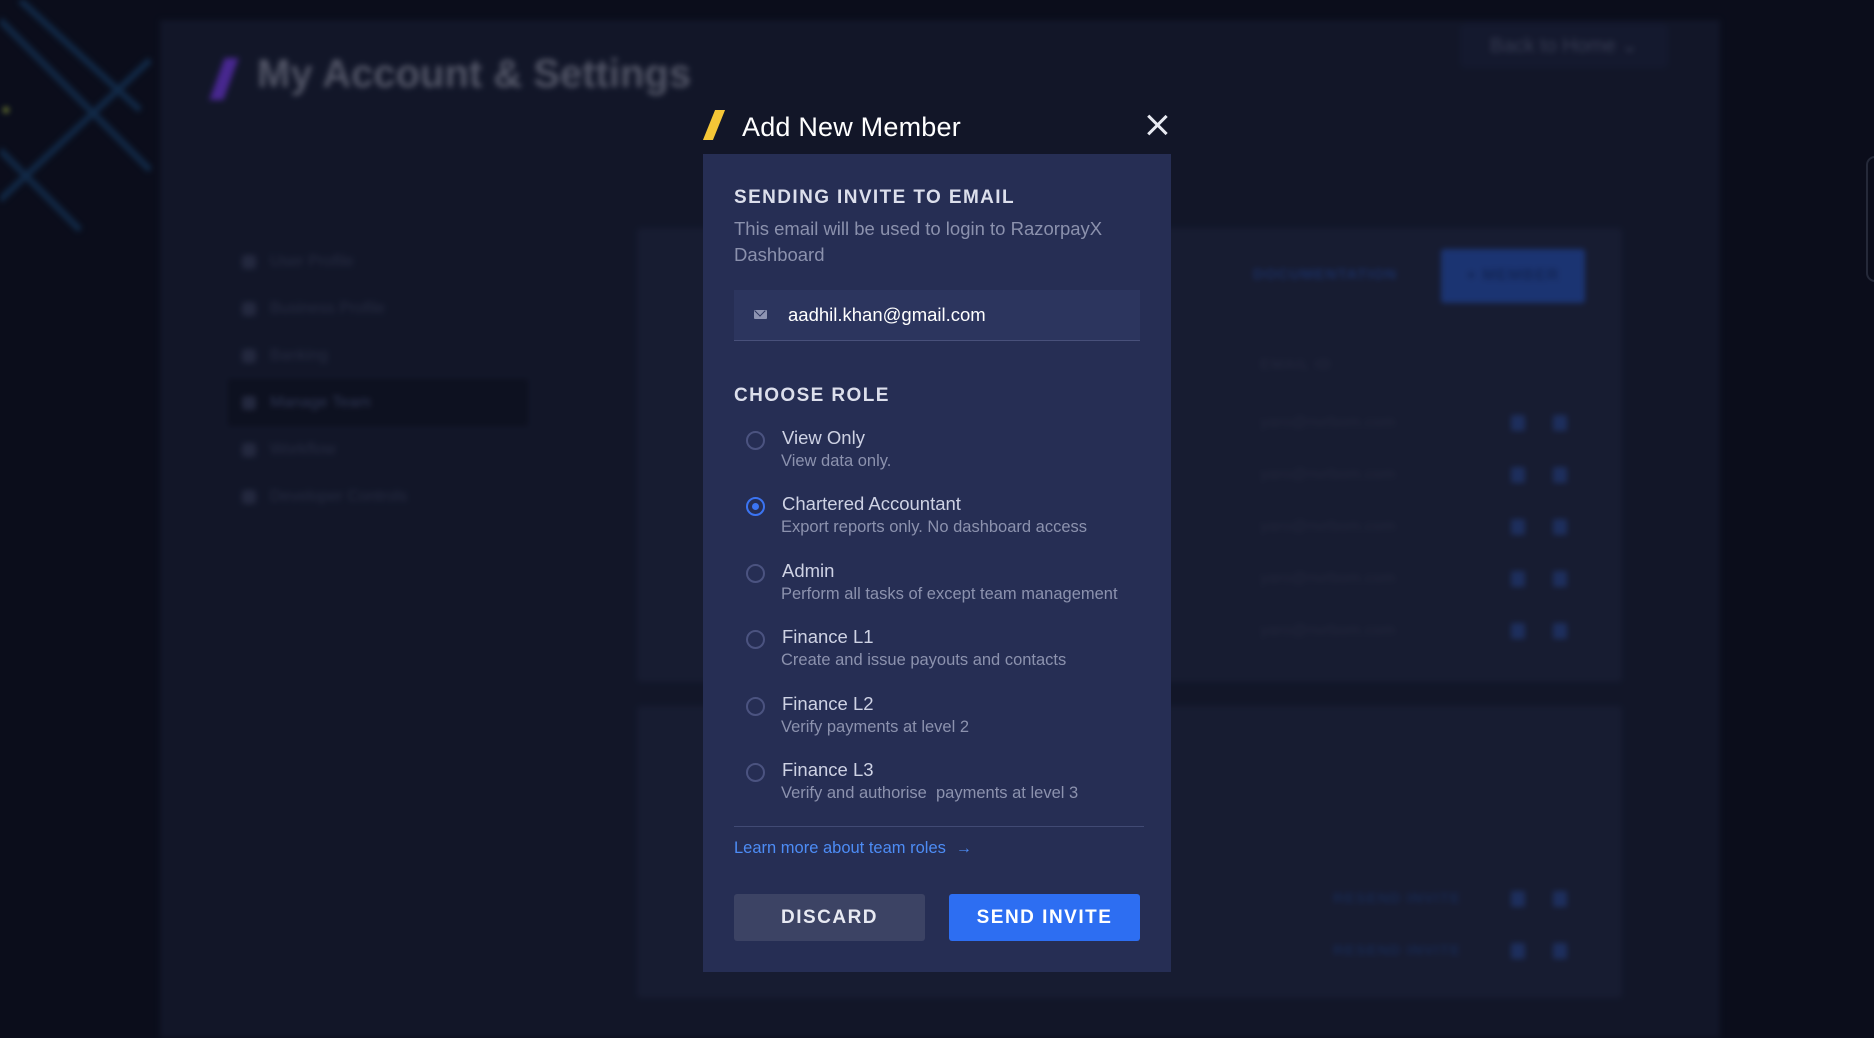  Describe the element at coordinates (840, 848) in the screenshot. I see `learn-more-label: Learn more about team roles` at that location.